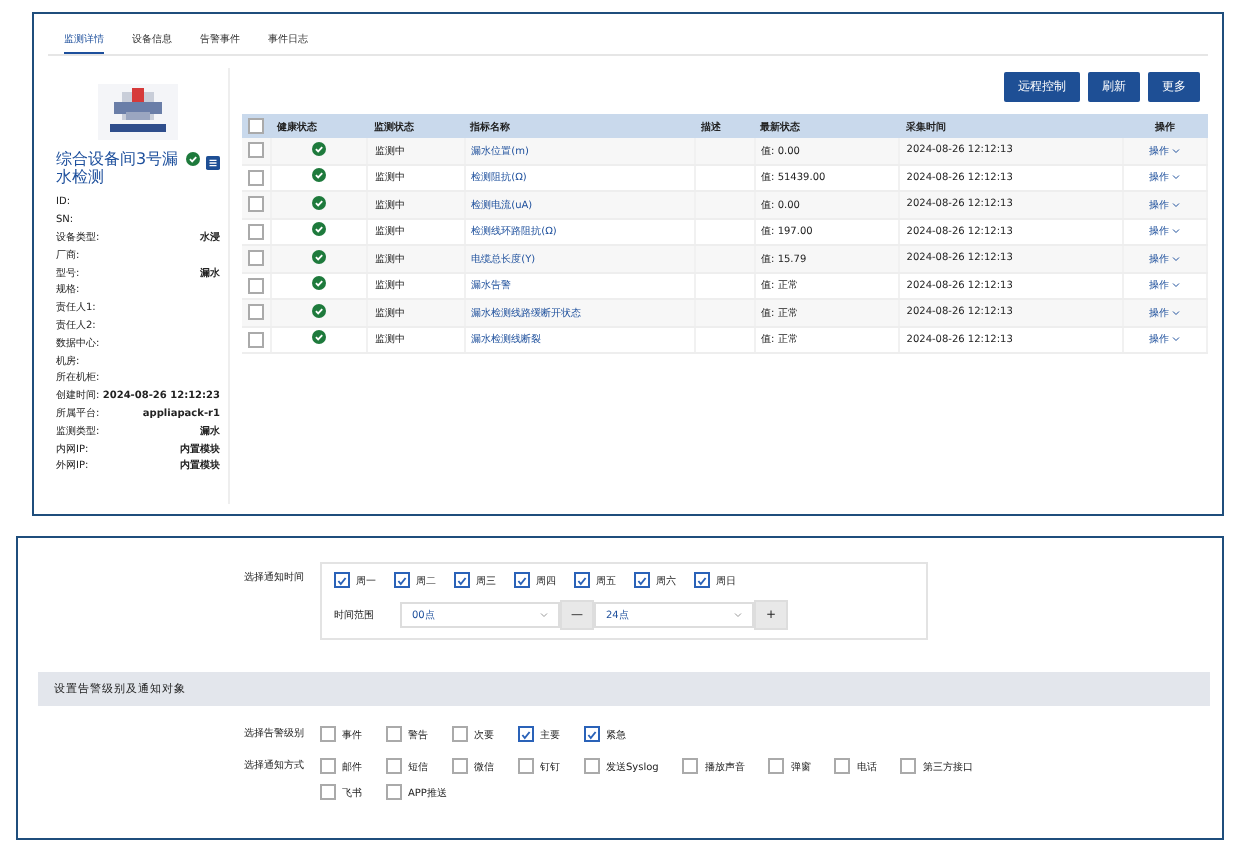 The image size is (1240, 848). What do you see at coordinates (118, 170) in the screenshot?
I see `device-name: 综合设备间3号漏水检测` at bounding box center [118, 170].